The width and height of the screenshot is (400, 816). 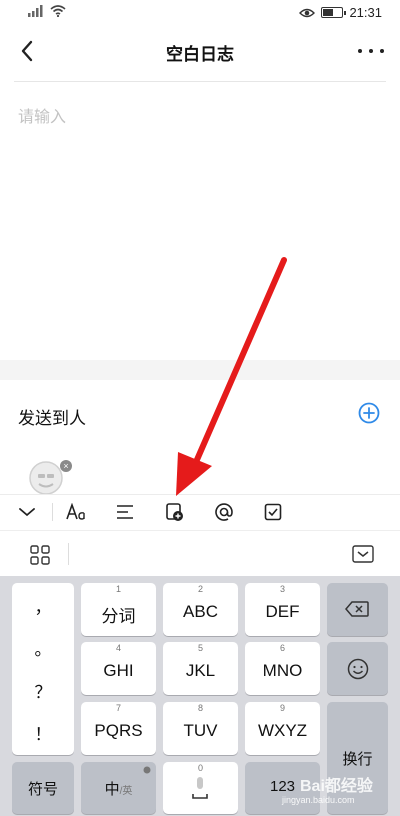 I want to click on add-recipient-icon, so click(x=369, y=413).